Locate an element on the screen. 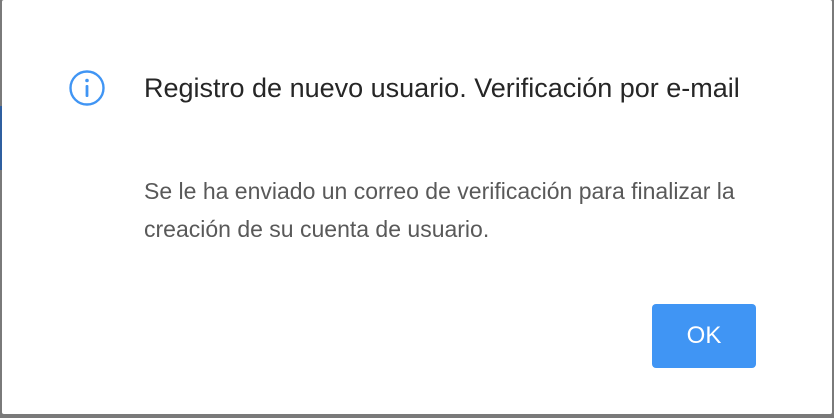 Image resolution: width=834 pixels, height=418 pixels. ok-button: OK is located at coordinates (704, 336).